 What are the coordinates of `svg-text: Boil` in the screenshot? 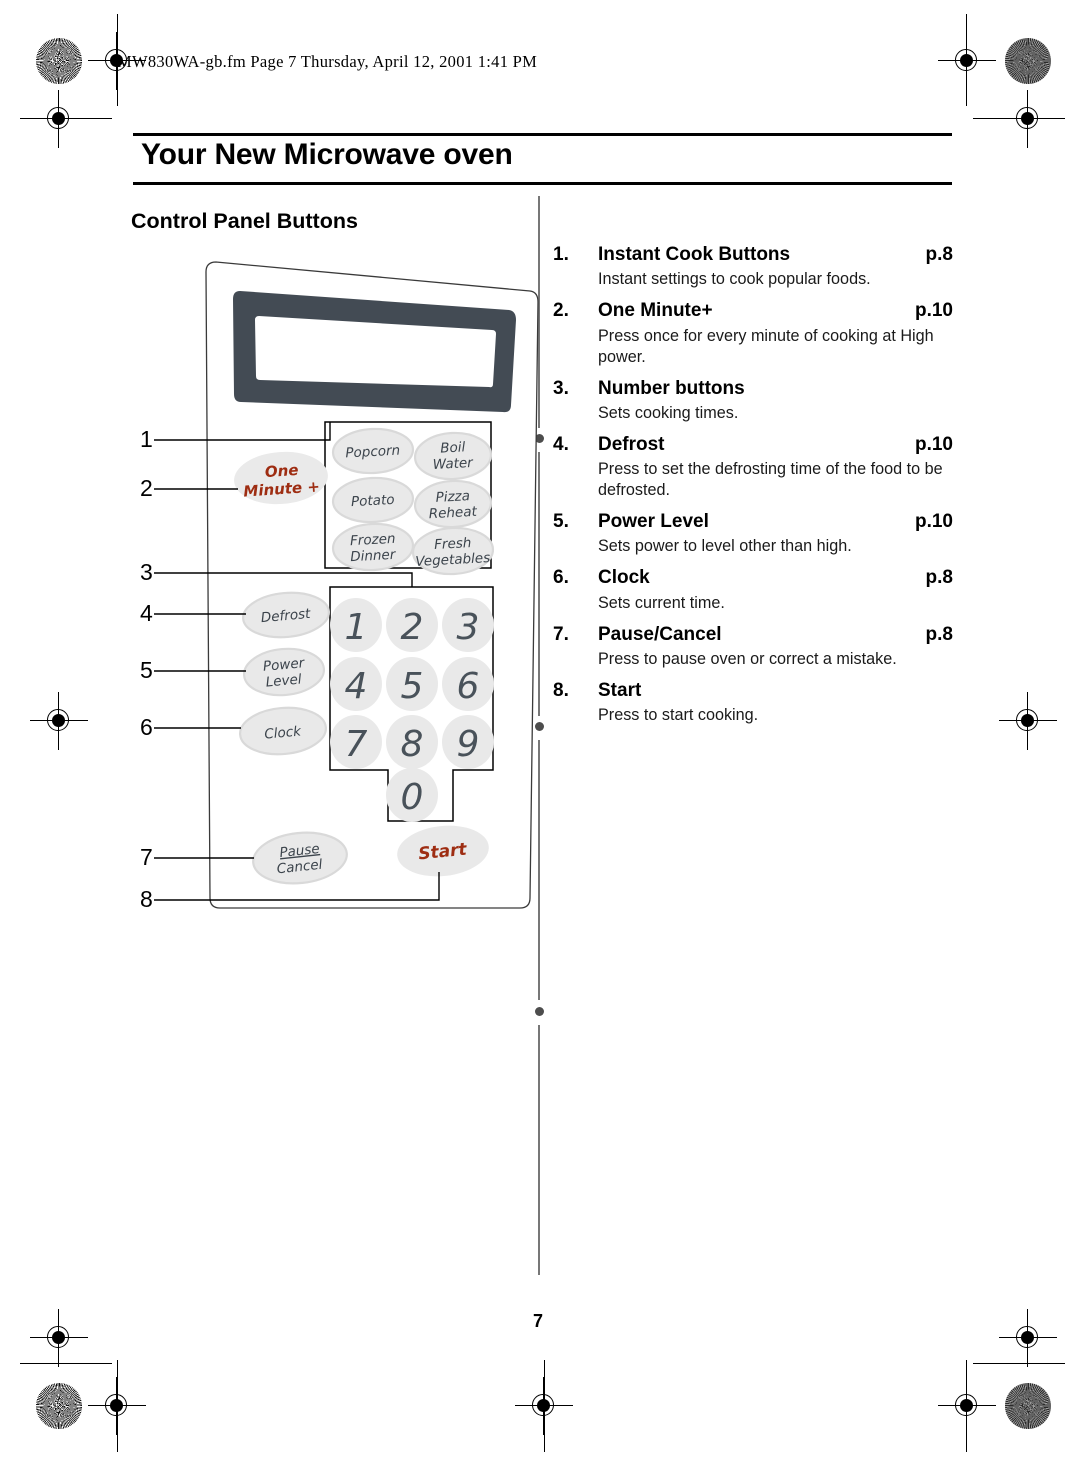 It's located at (453, 447).